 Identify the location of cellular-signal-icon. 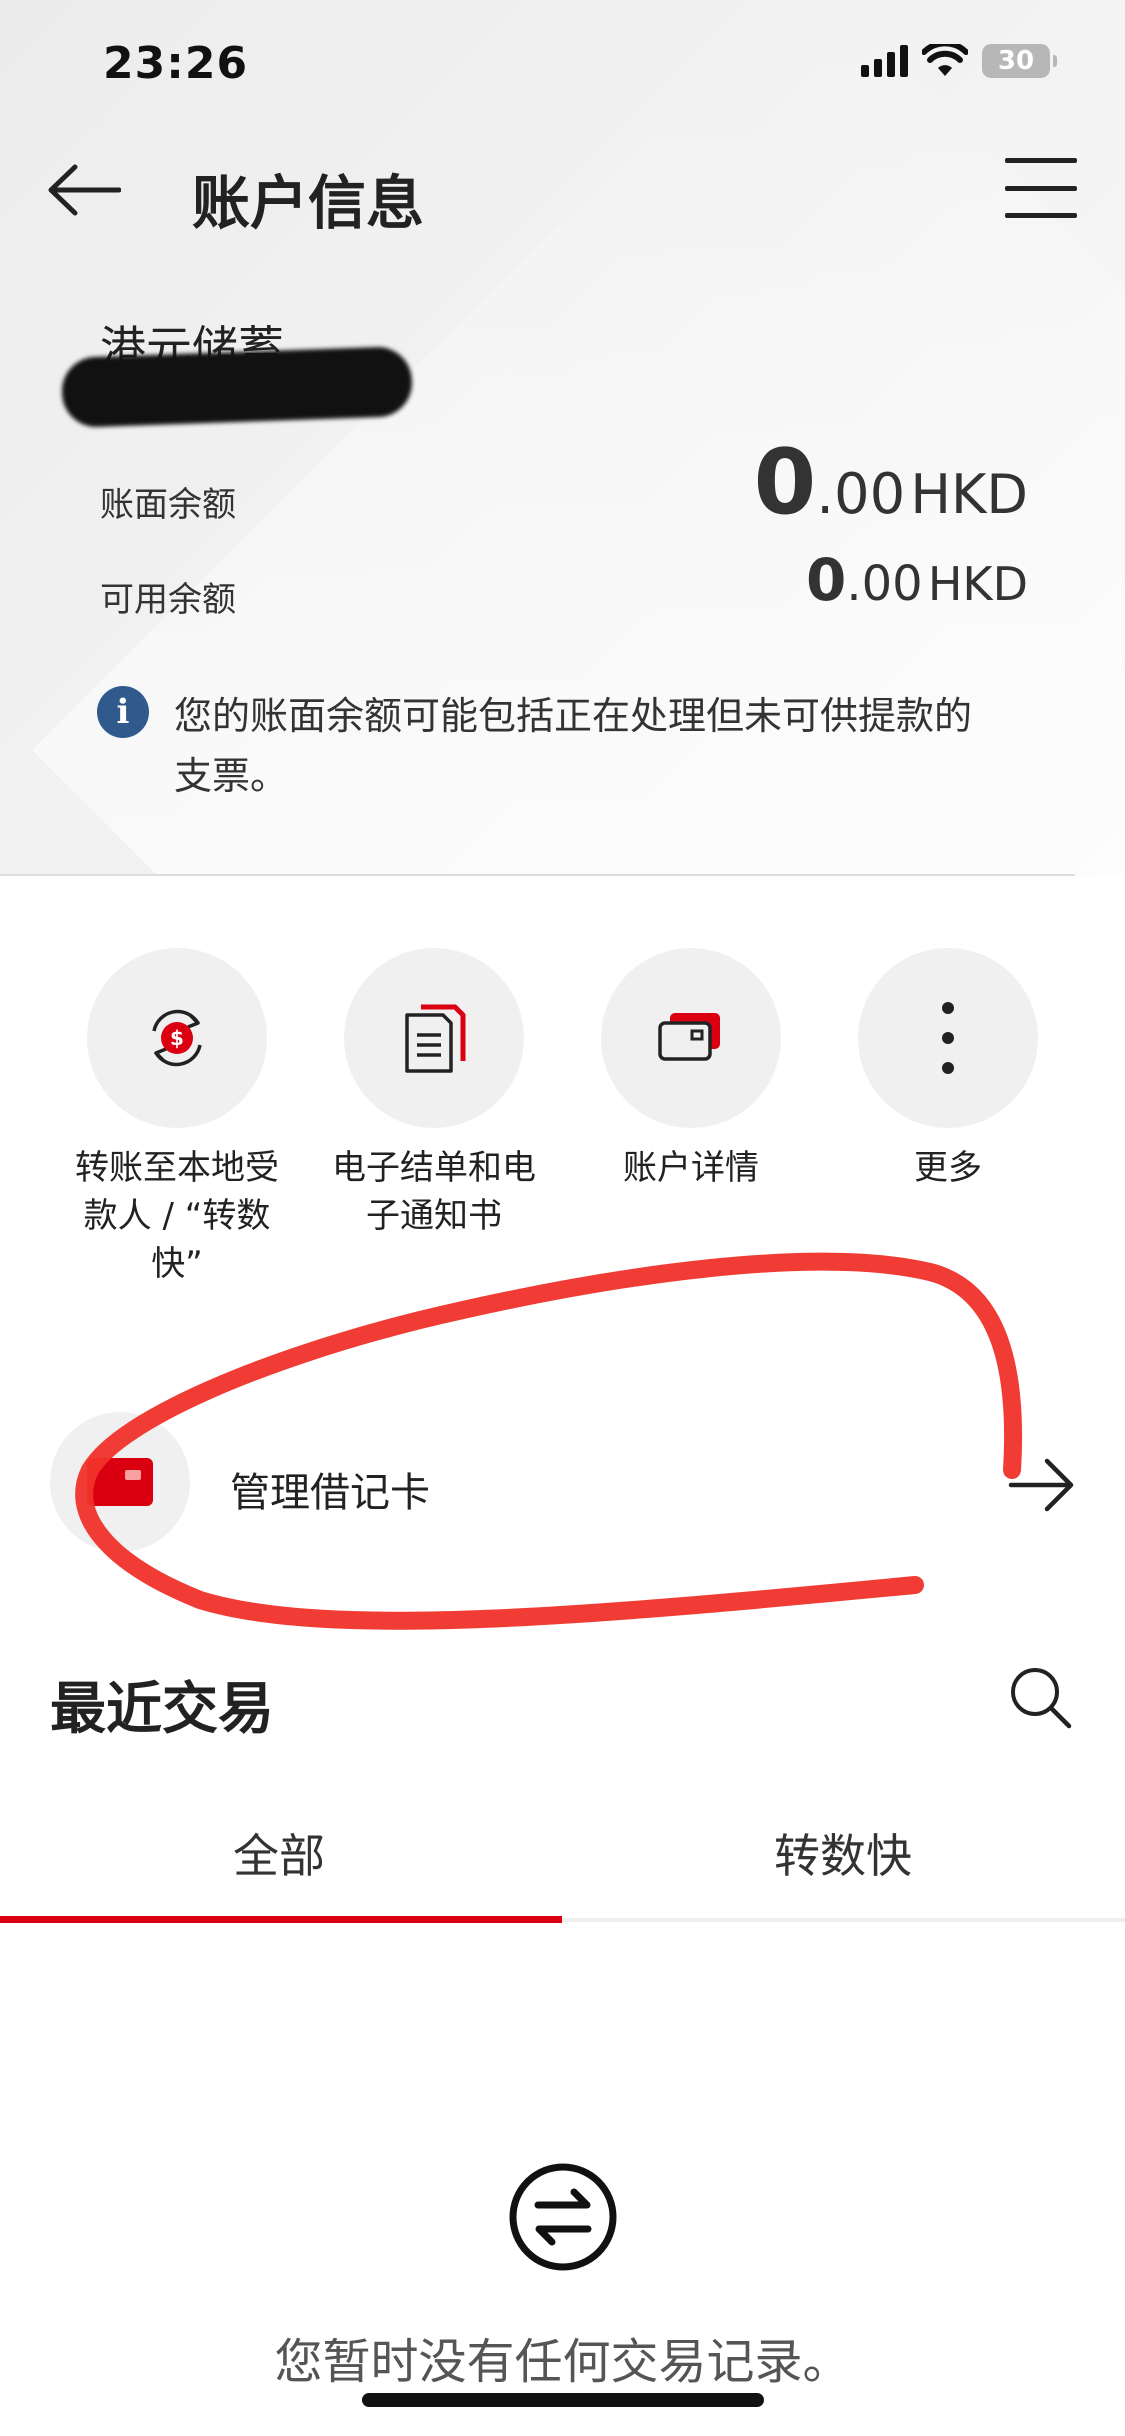
(884, 61).